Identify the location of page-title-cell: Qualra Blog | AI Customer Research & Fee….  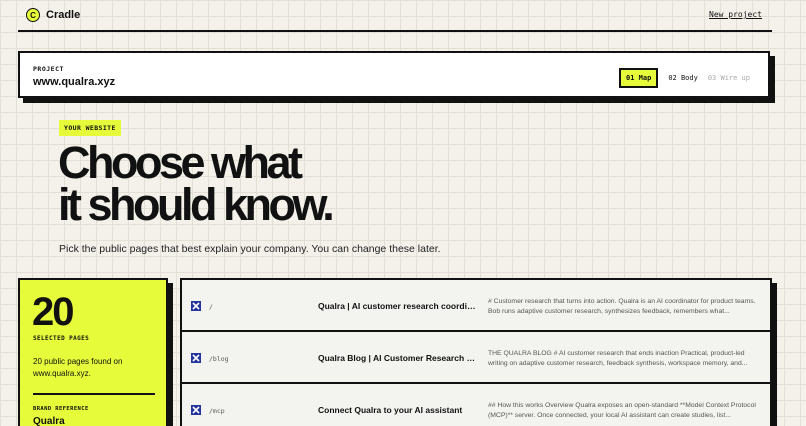
(399, 358).